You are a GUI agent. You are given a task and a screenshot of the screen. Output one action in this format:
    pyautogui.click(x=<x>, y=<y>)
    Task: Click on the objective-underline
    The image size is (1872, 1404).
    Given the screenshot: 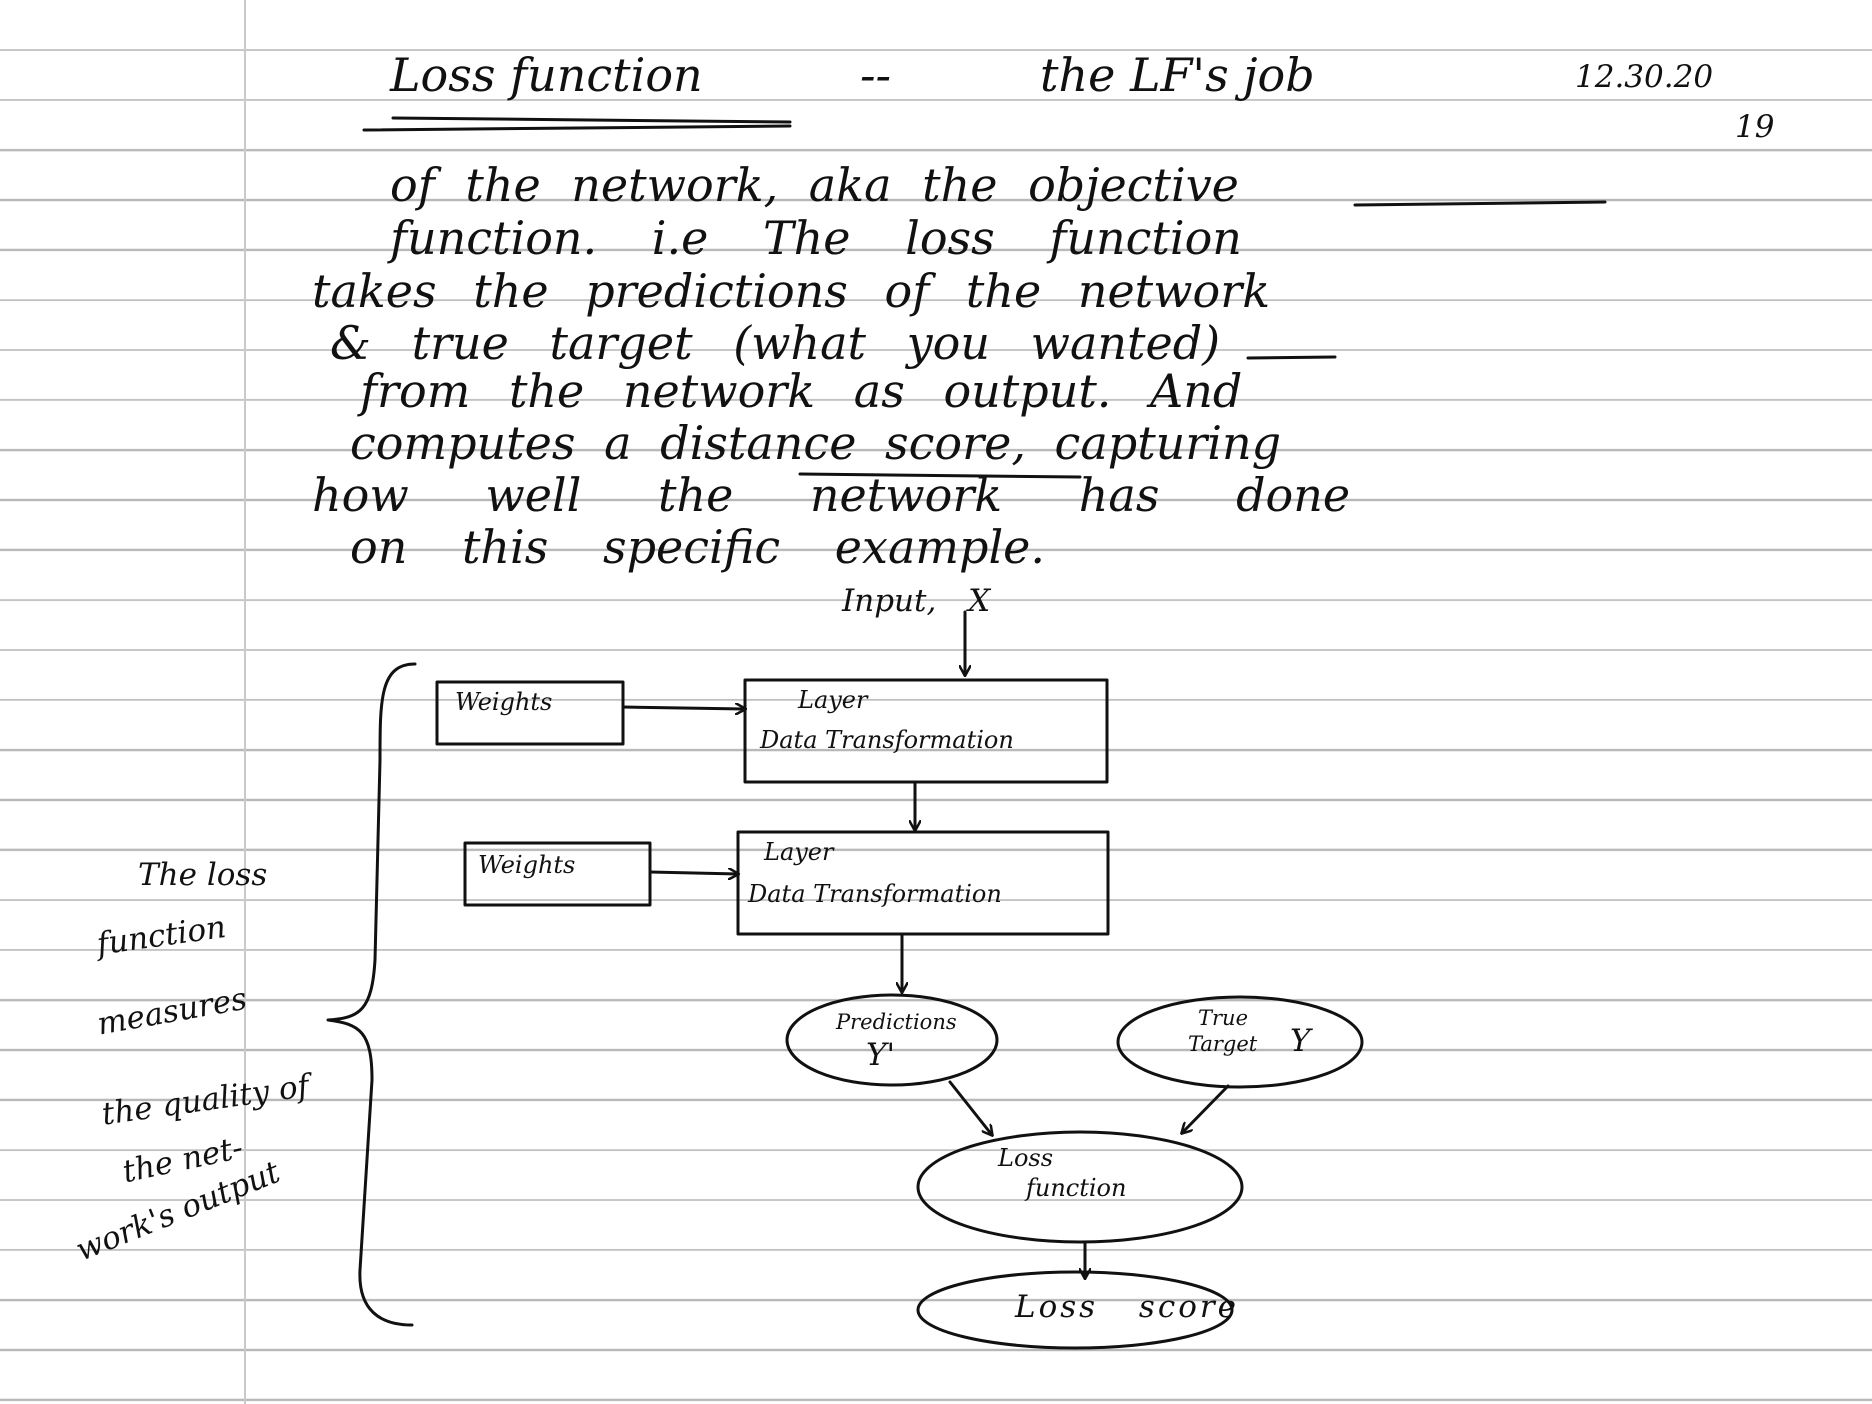 What is the action you would take?
    pyautogui.click(x=1480, y=203)
    